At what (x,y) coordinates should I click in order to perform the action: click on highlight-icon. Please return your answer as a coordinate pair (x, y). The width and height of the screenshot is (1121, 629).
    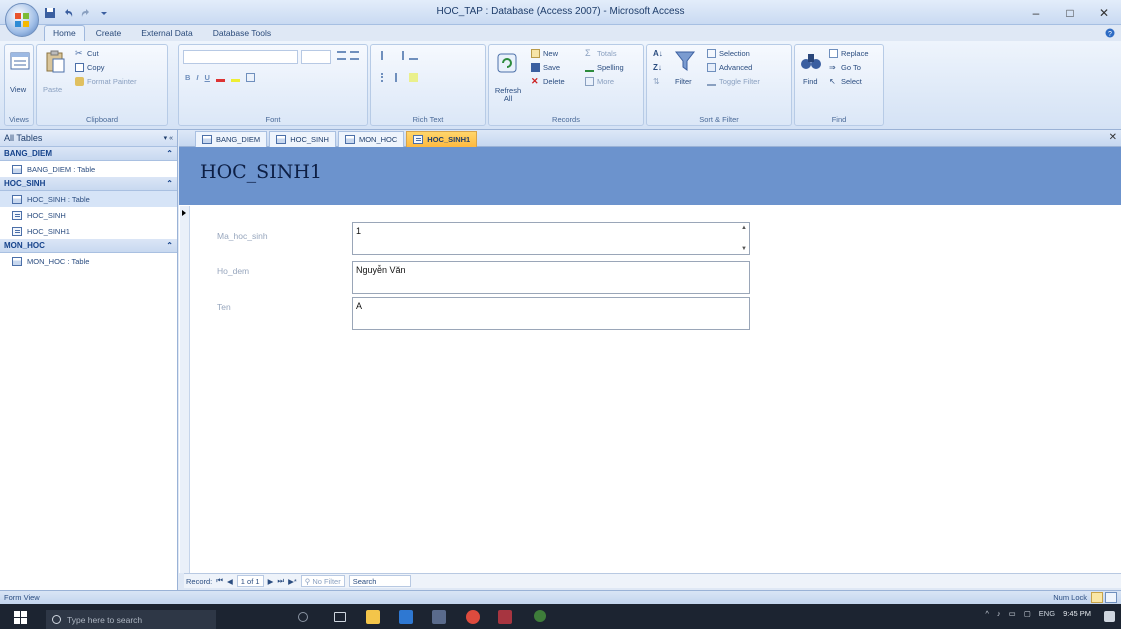
    Looking at the image, I should click on (413, 77).